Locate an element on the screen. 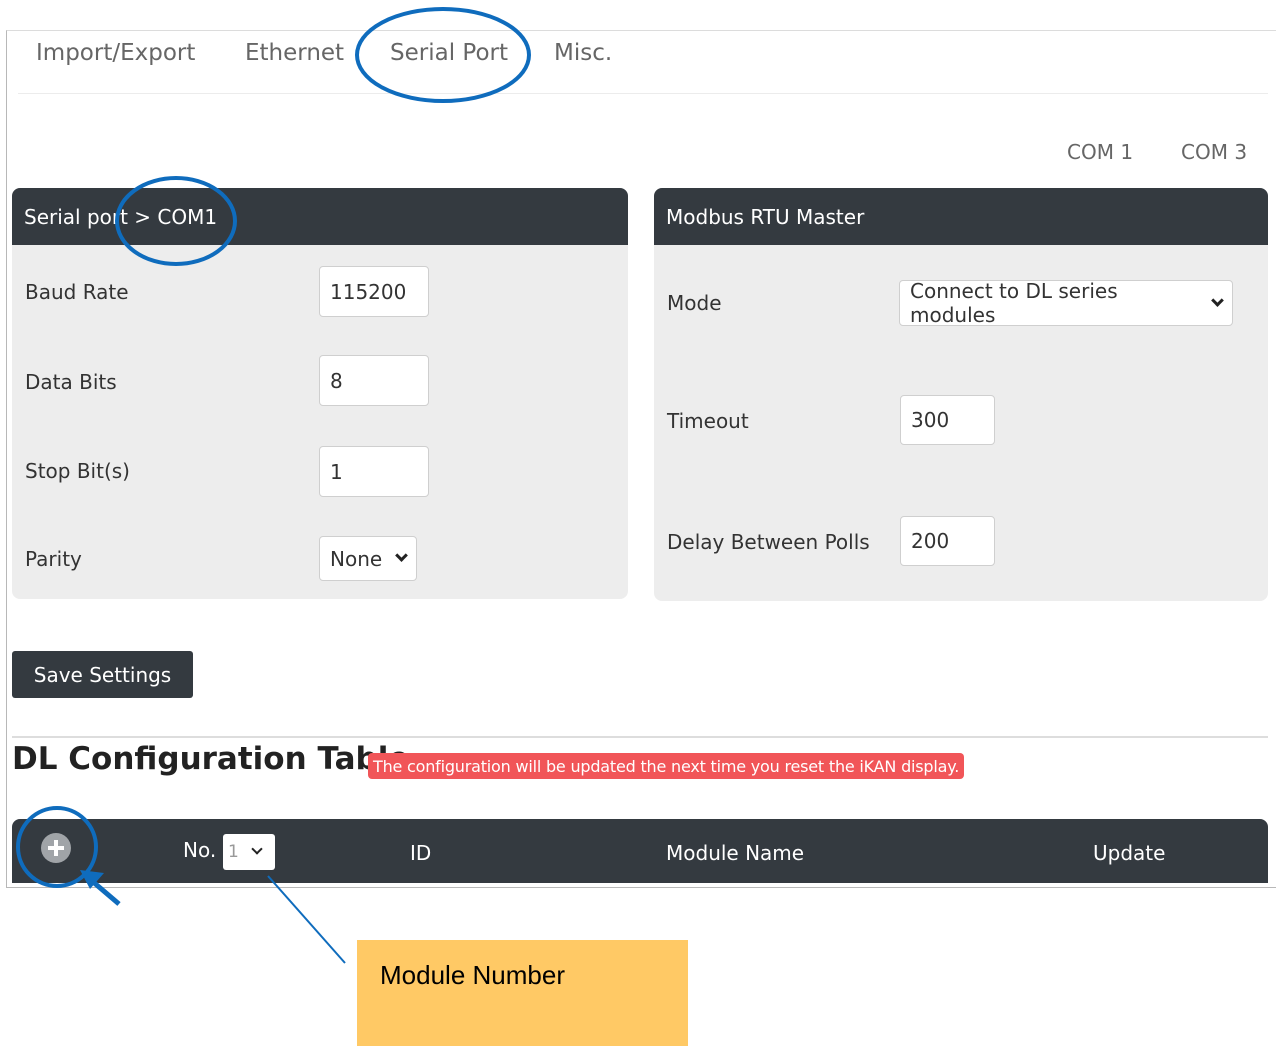 The height and width of the screenshot is (1046, 1276). module-number-select: 1 is located at coordinates (249, 852).